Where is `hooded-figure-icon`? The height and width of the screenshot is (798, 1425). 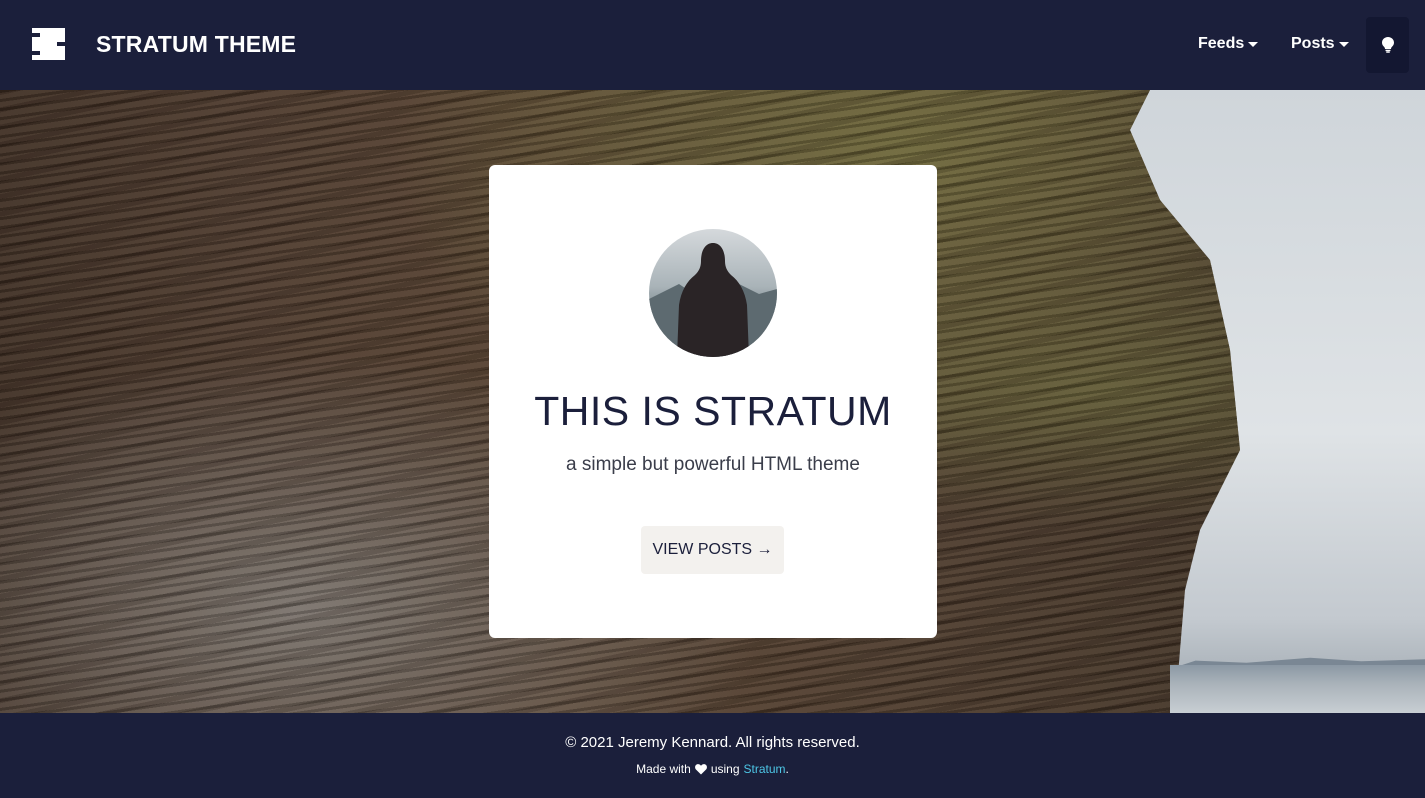
hooded-figure-icon is located at coordinates (713, 300).